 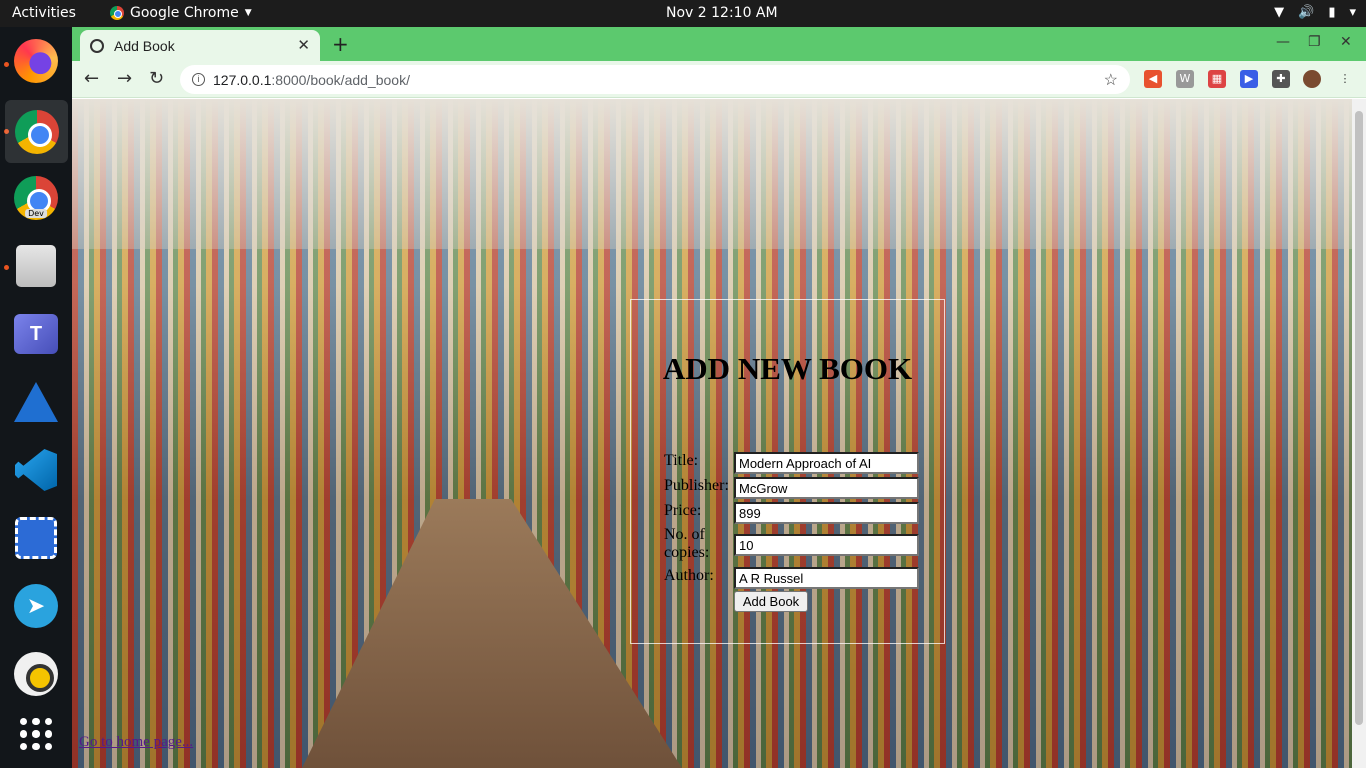 What do you see at coordinates (826, 545) in the screenshot?
I see `copies-input` at bounding box center [826, 545].